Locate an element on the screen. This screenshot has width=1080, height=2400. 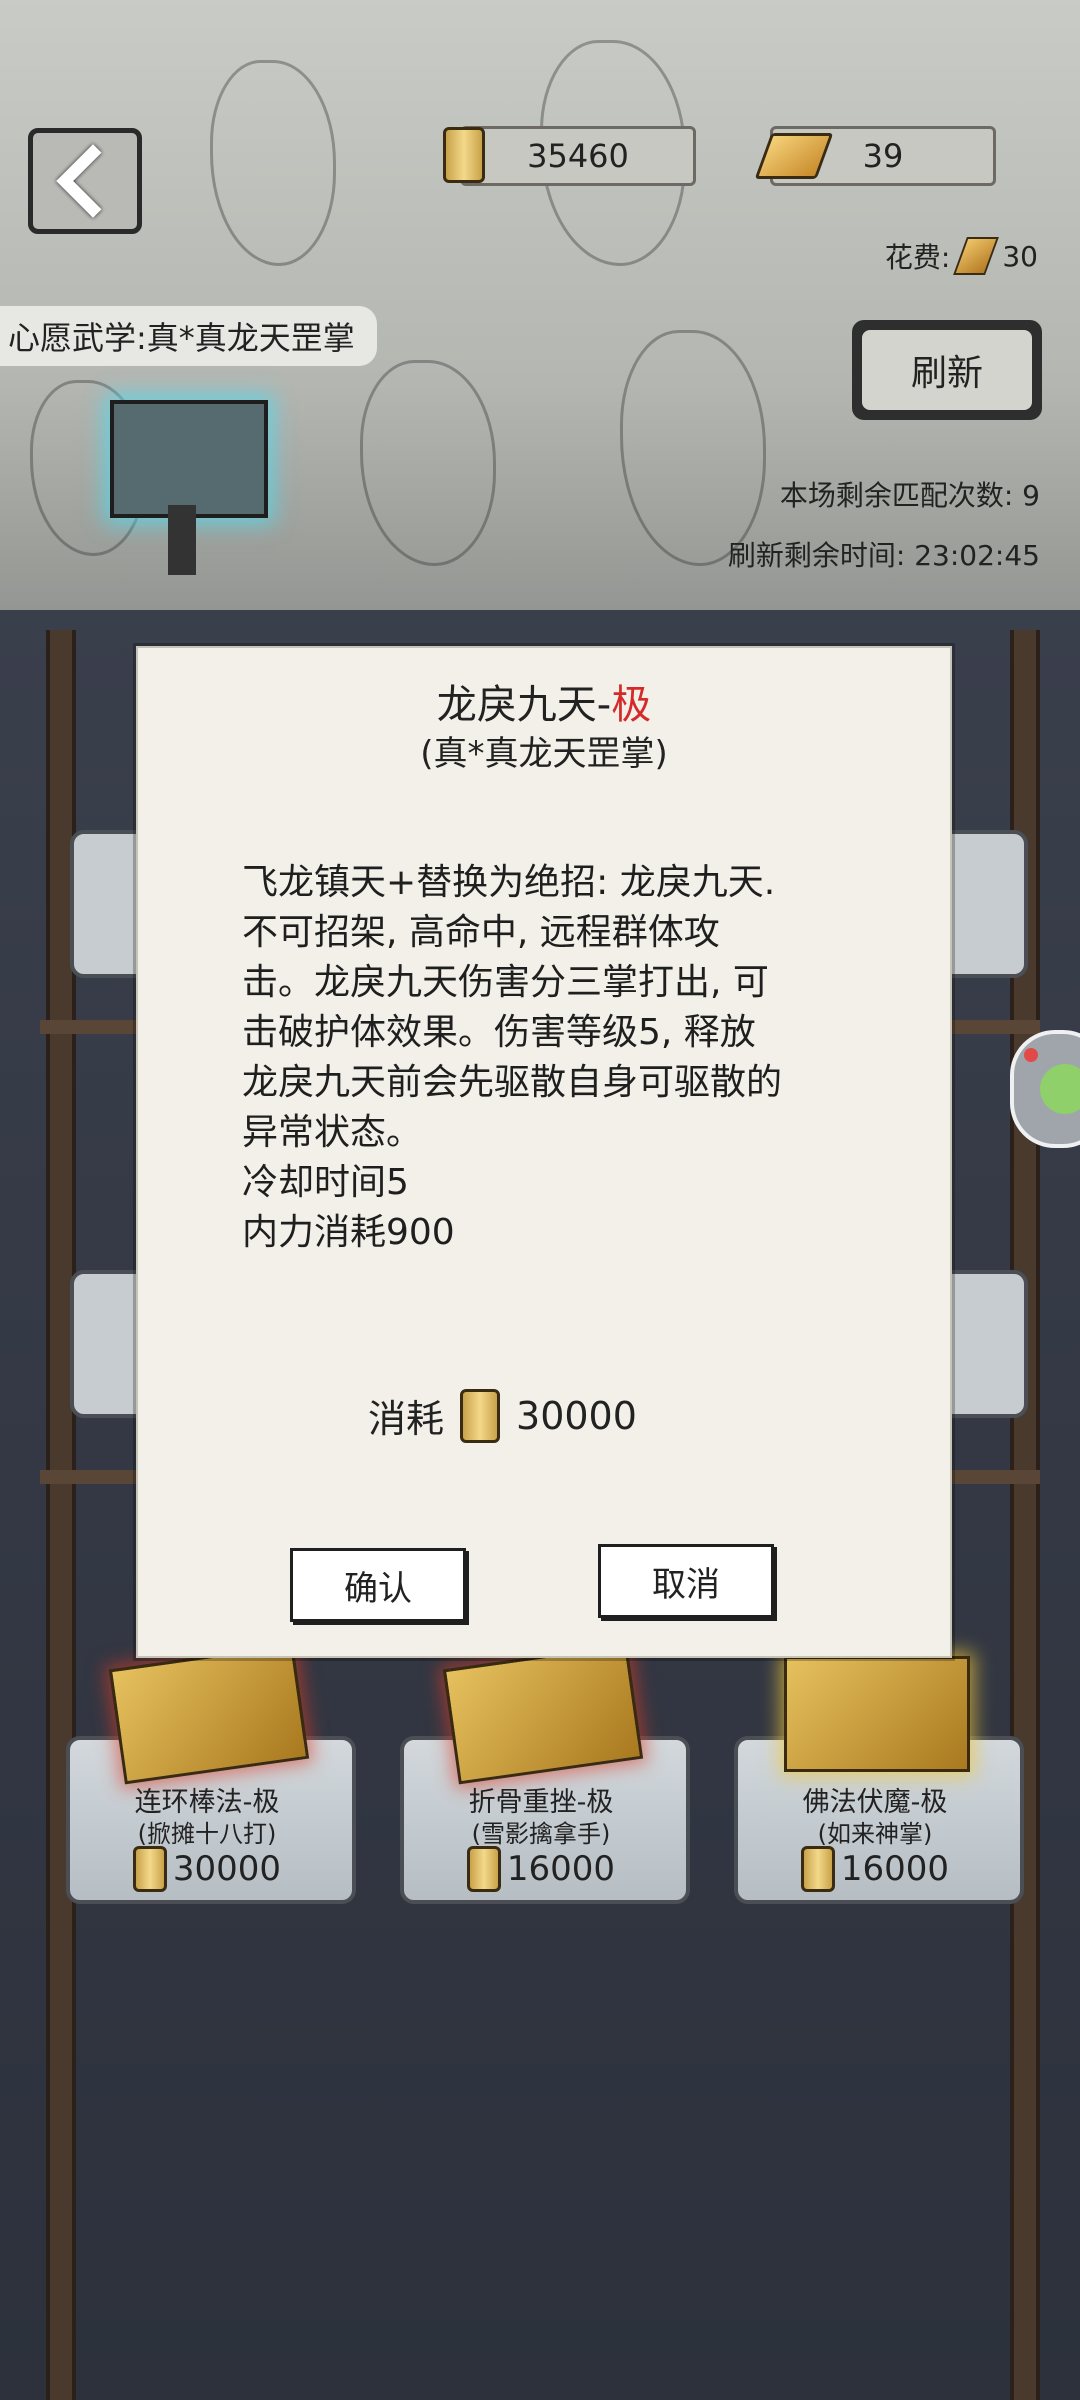
remaining-matches-text: 本场剩余匹配次数: 9 is located at coordinates (909, 495).